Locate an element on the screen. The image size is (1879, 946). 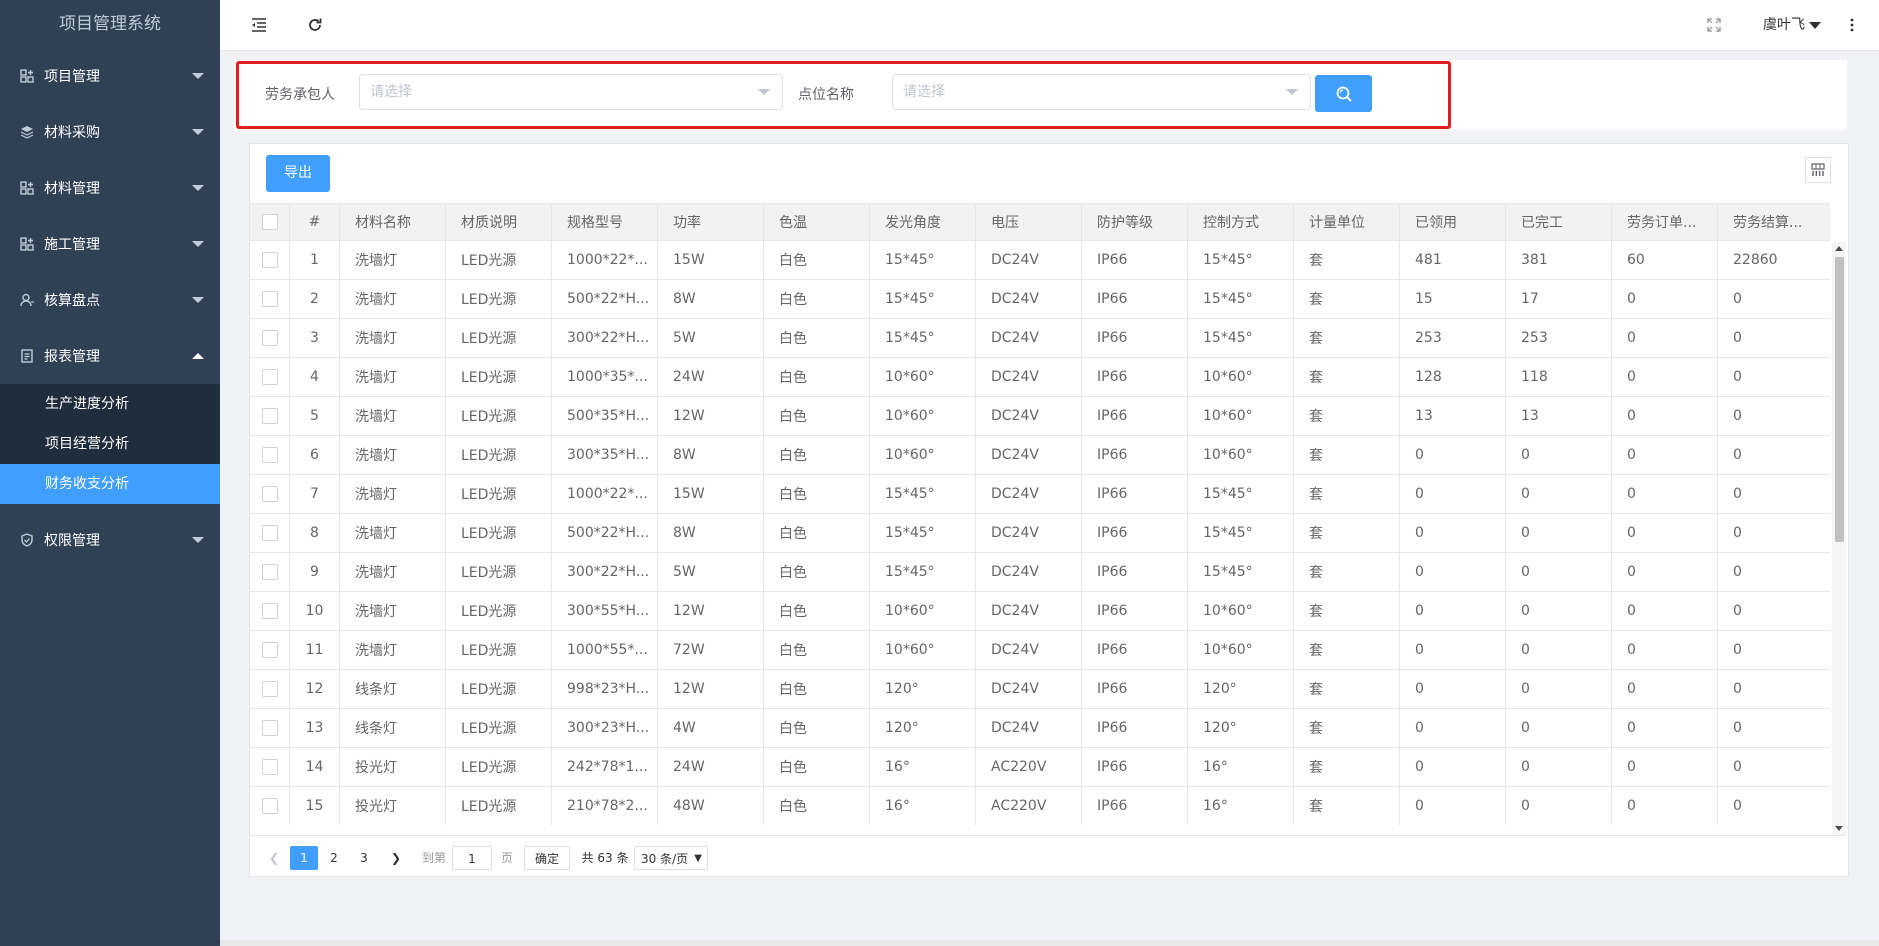
sidebar-subitem-production: 生产进度分析 is located at coordinates (110, 404).